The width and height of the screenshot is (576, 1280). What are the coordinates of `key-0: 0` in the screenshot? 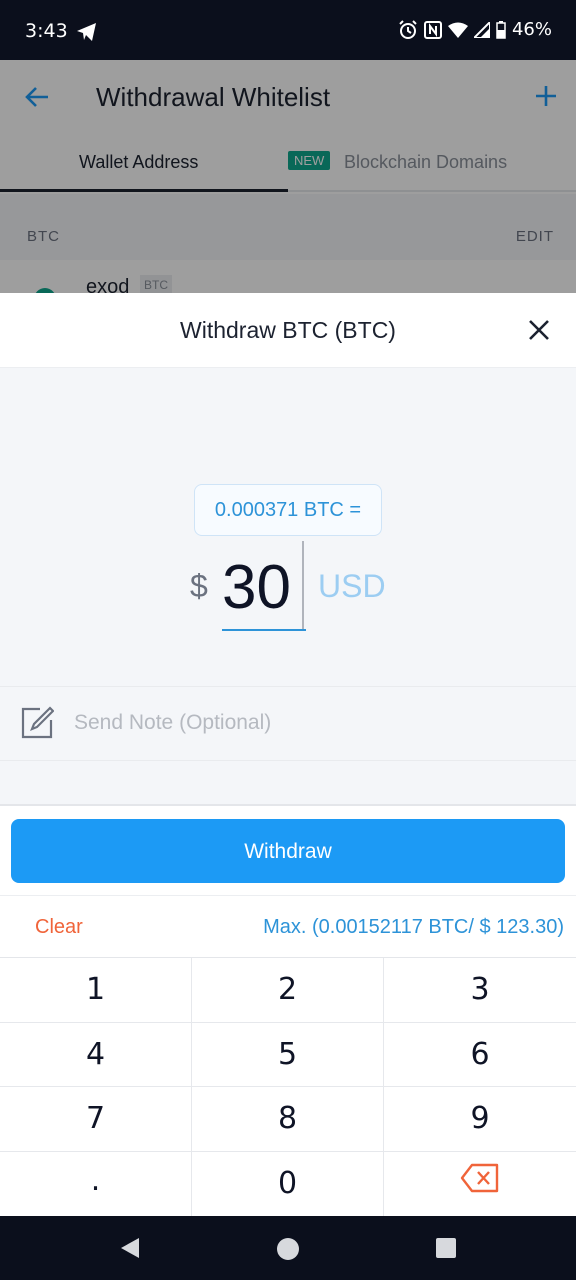 It's located at (288, 1183).